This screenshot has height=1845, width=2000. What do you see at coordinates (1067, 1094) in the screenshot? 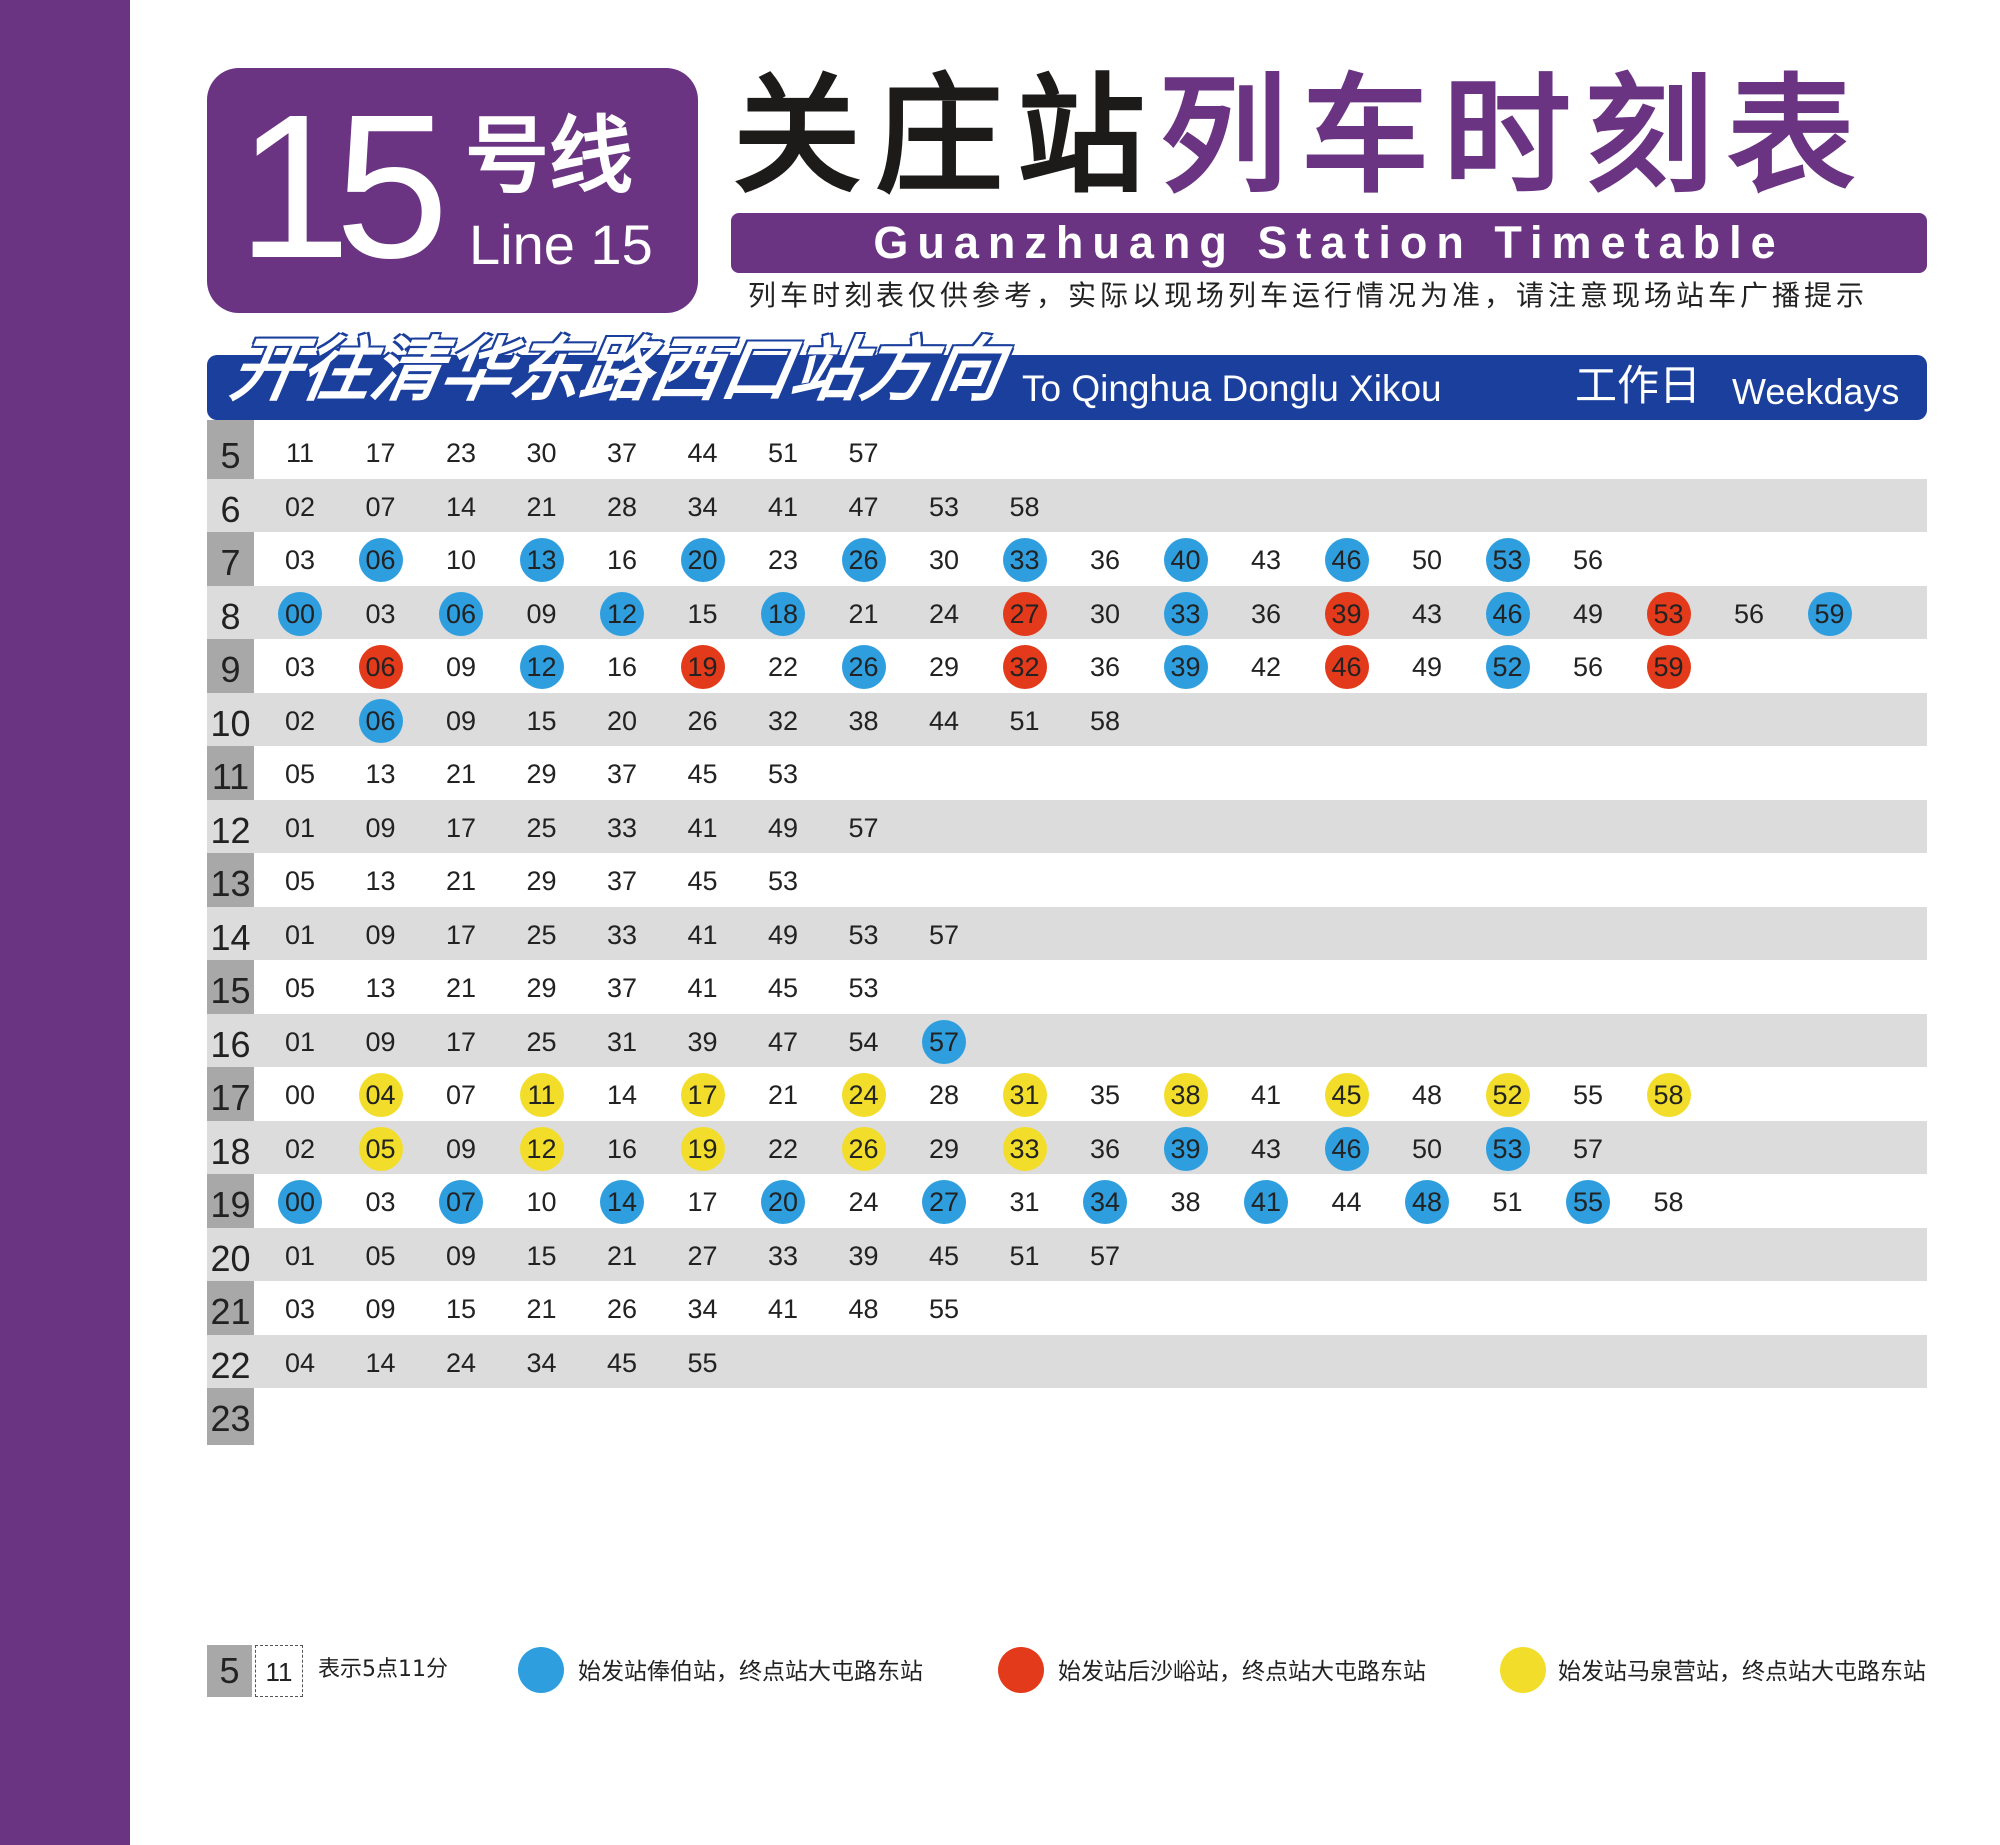
I see `hour-row: 17 00 04 07 11 14 17 21 24 28 31 35 38 41 45 48 52 55 58` at bounding box center [1067, 1094].